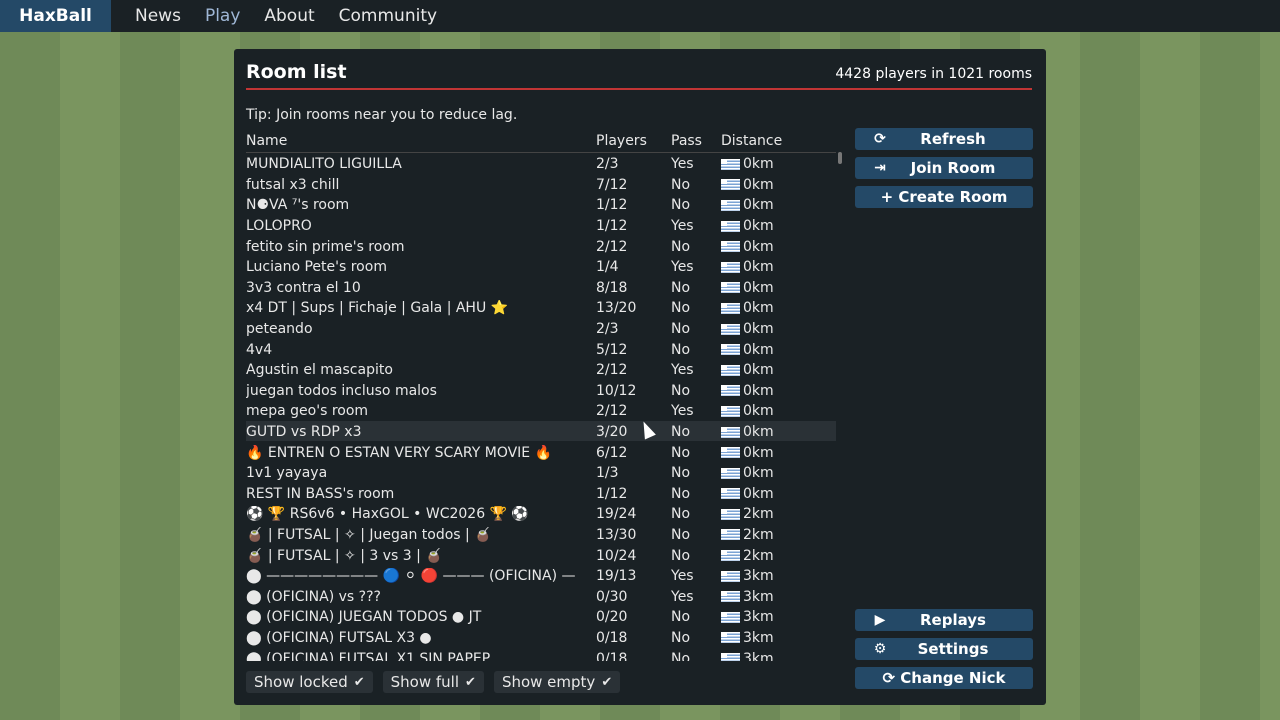 The image size is (1280, 720). What do you see at coordinates (944, 620) in the screenshot?
I see `replays-button: ▶ Replays` at bounding box center [944, 620].